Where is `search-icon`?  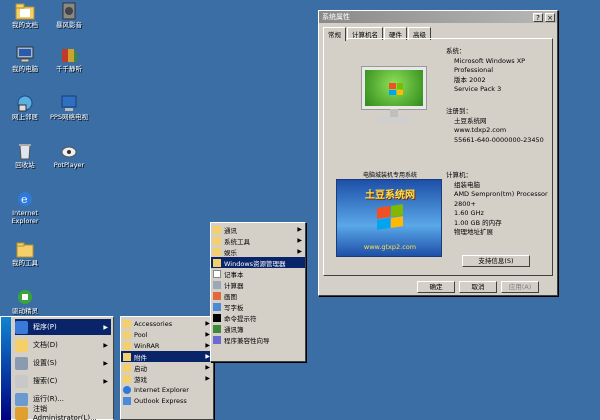
search-icon is located at coordinates (21, 381).